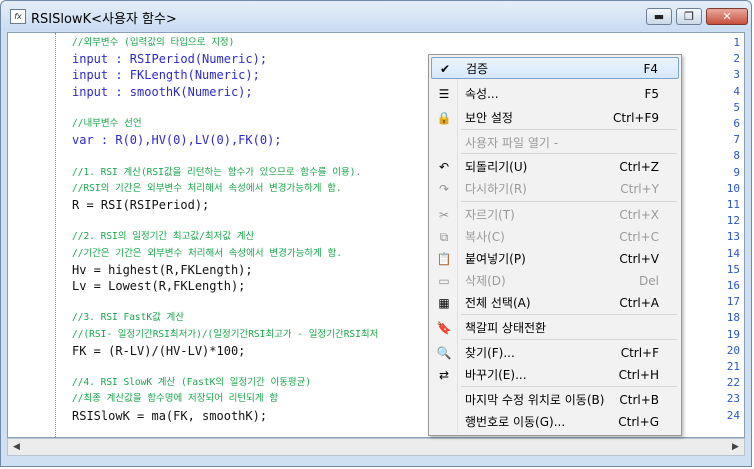 The height and width of the screenshot is (469, 754). Describe the element at coordinates (485, 281) in the screenshot. I see `menu-item-label: 삭제(D)` at that location.